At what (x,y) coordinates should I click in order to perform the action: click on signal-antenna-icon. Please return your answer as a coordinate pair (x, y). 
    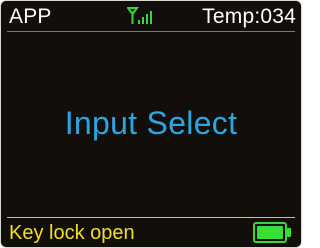
    Looking at the image, I should click on (139, 15).